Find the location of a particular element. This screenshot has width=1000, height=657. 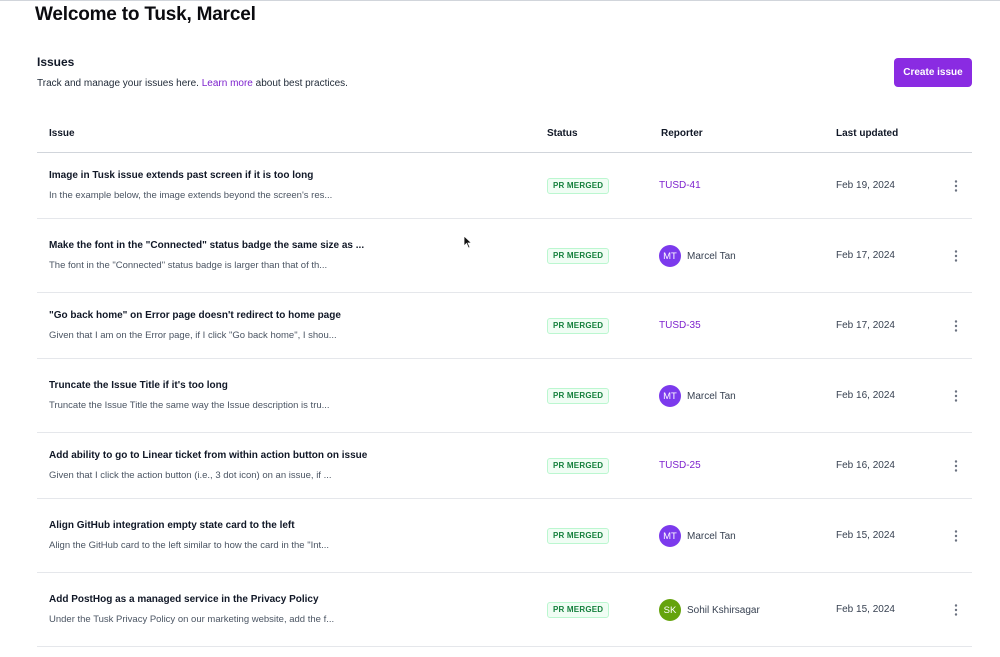

mouse-cursor-icon is located at coordinates (468, 242).